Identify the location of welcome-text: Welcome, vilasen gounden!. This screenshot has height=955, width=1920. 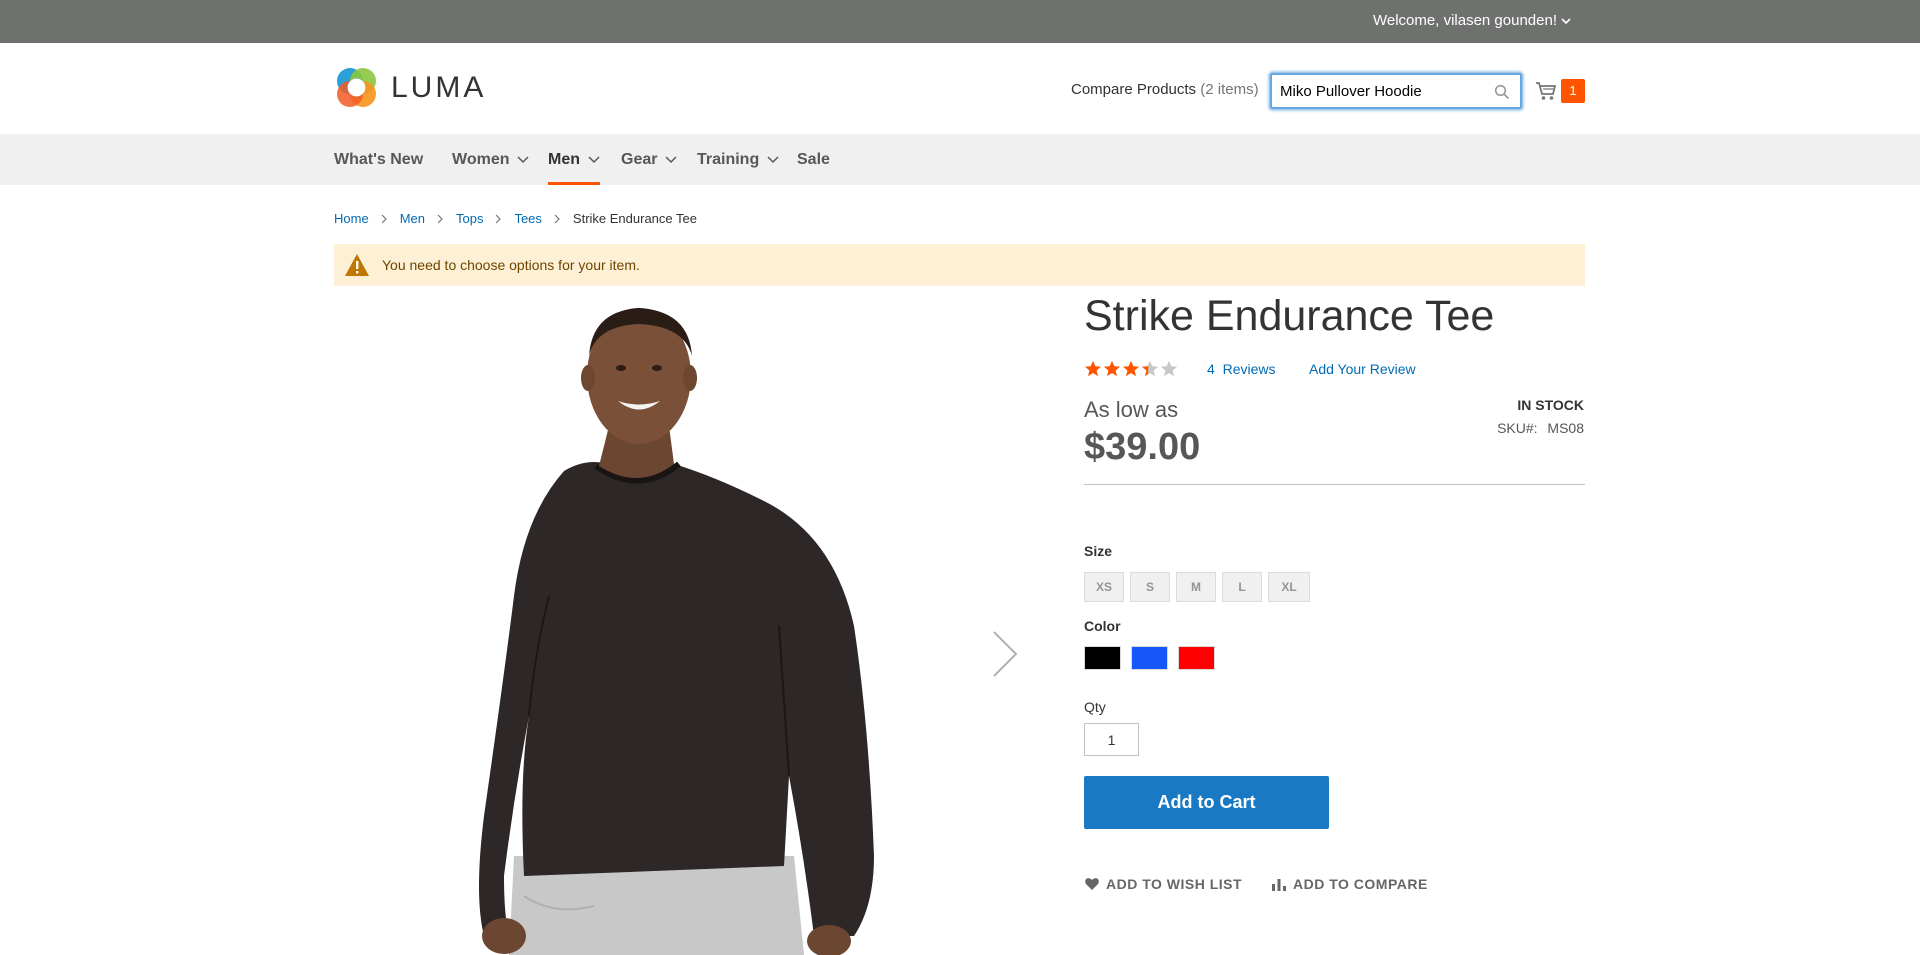
(1465, 20).